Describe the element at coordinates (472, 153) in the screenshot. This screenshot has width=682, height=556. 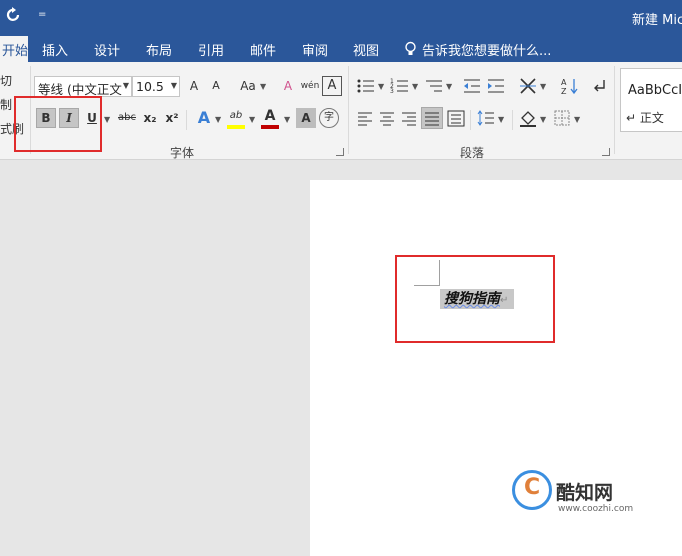
I see `paragraph-group-label: 段落` at that location.